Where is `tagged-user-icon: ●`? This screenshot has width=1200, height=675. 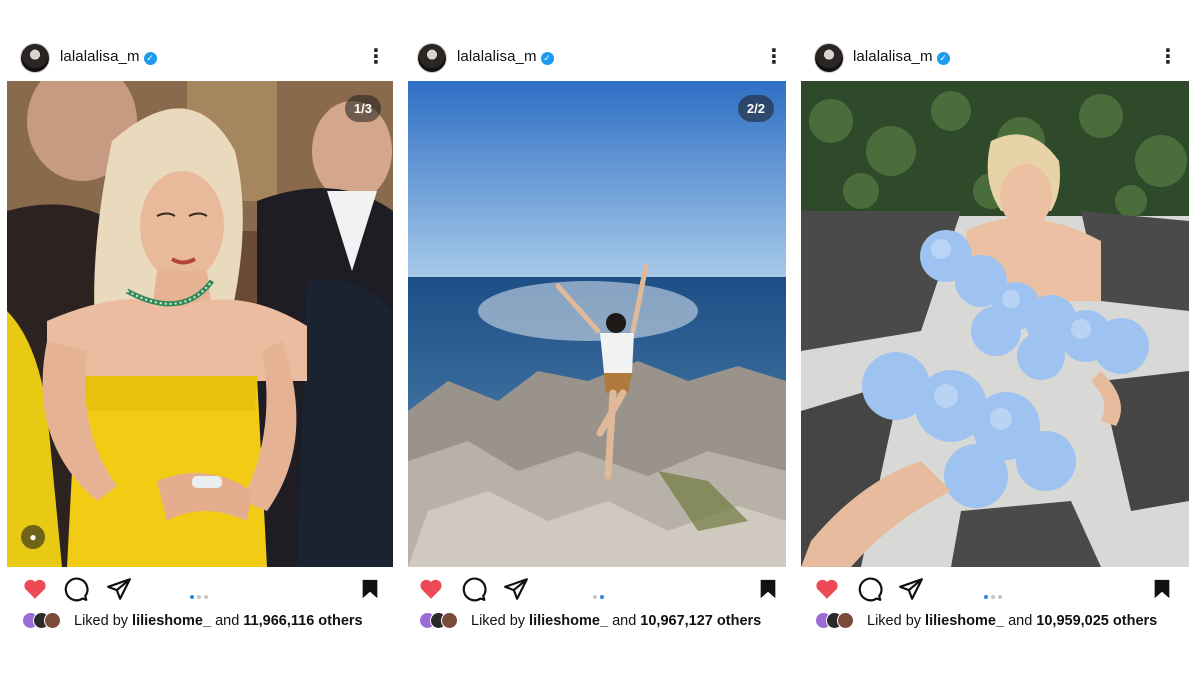 tagged-user-icon: ● is located at coordinates (33, 537).